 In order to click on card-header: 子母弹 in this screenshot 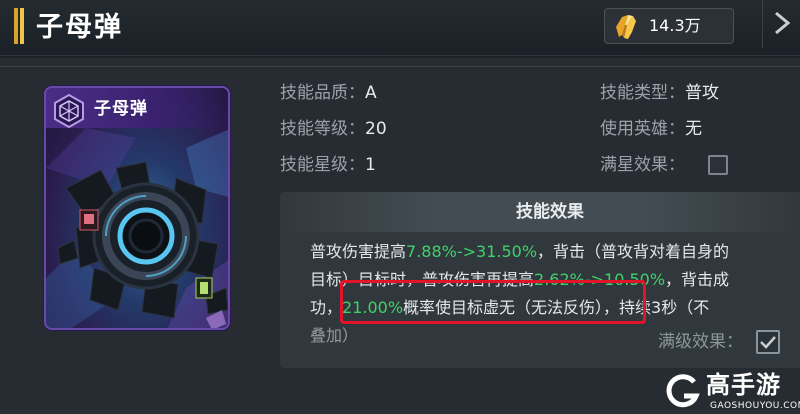, I will do `click(137, 108)`.